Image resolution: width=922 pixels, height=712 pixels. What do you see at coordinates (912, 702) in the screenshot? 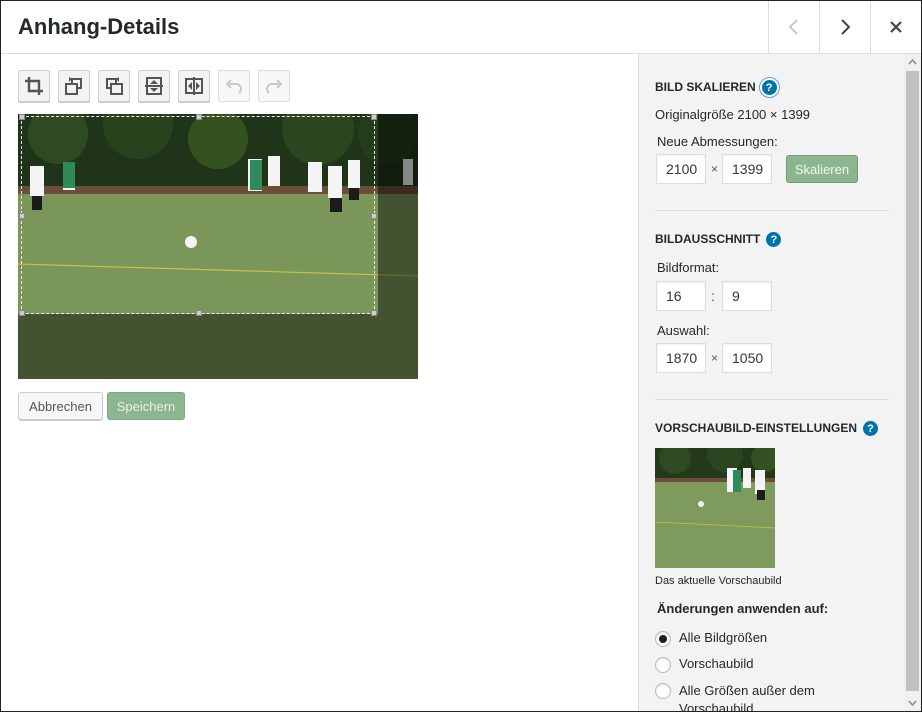
I see `scroll-down-icon` at bounding box center [912, 702].